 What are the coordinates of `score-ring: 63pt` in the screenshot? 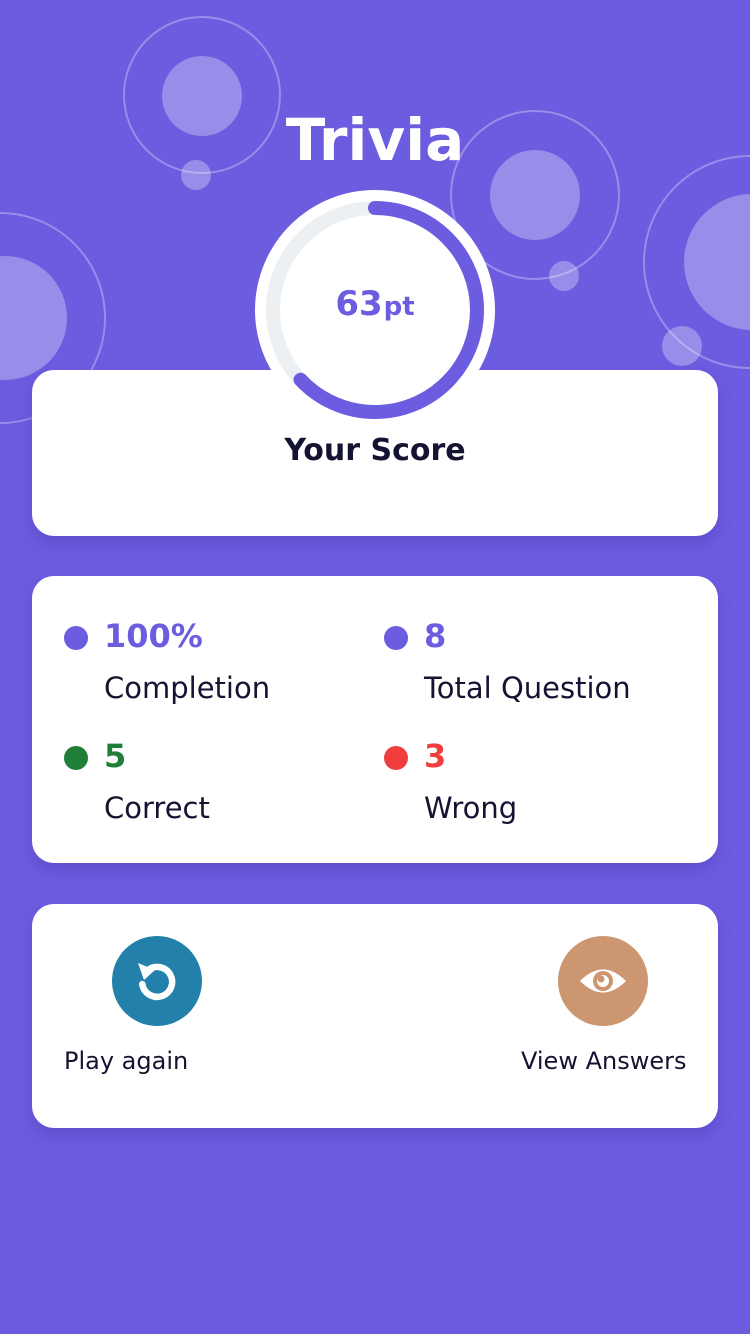 It's located at (375, 310).